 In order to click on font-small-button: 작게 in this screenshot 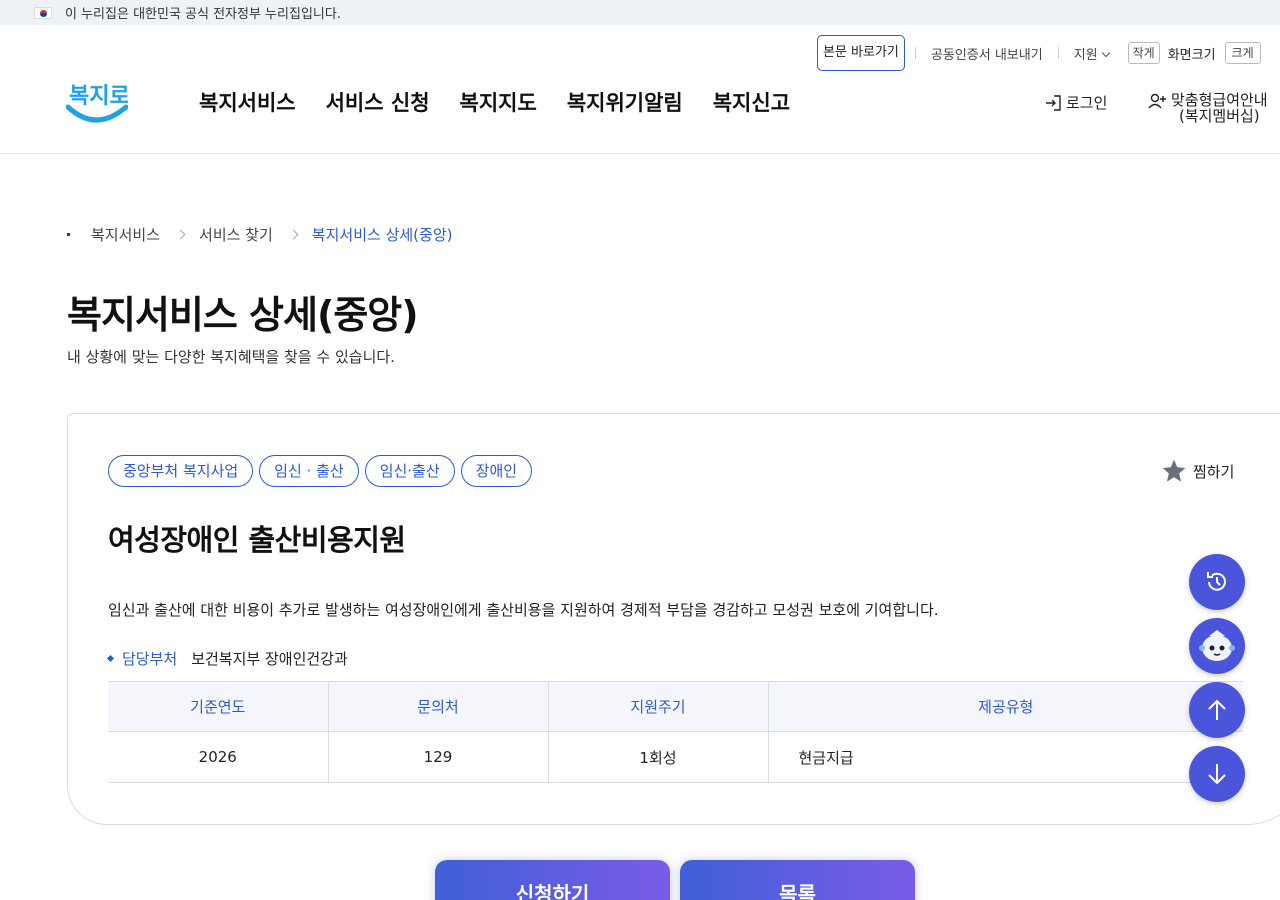, I will do `click(1143, 53)`.